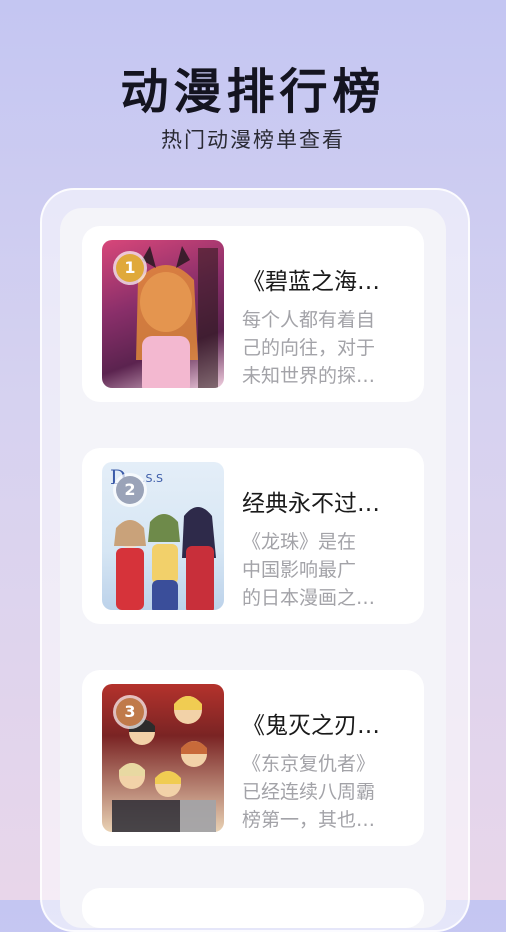 This screenshot has height=932, width=506. Describe the element at coordinates (163, 536) in the screenshot. I see `cover-image-2: D .S.S 2` at that location.